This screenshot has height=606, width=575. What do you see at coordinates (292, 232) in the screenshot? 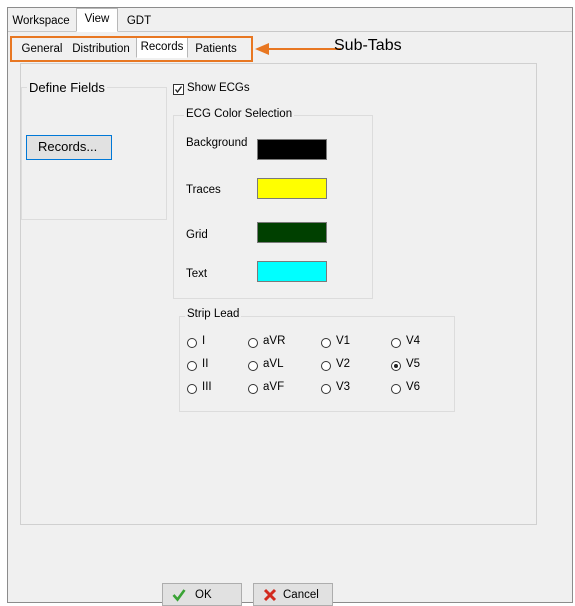
I see `grid-color-swatch` at bounding box center [292, 232].